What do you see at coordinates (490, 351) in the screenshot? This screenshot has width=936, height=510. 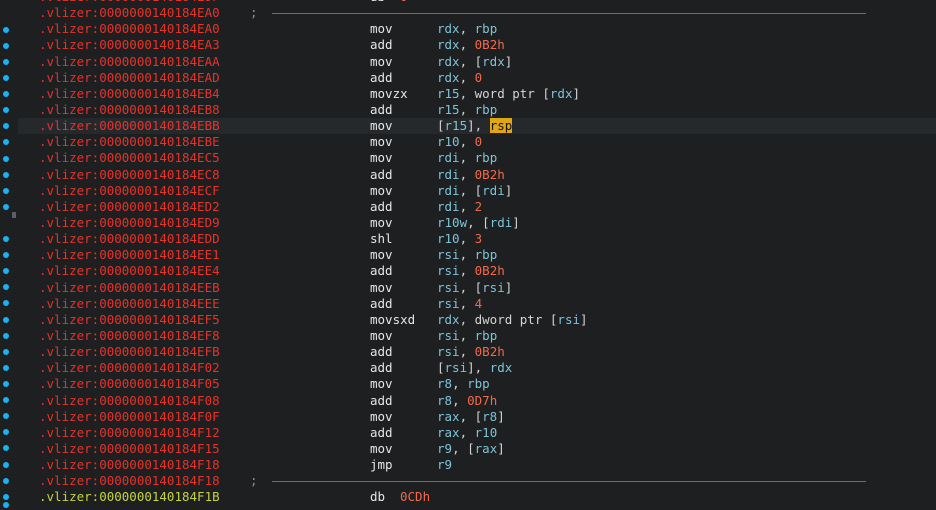 I see `immediate-operand: 0B2h` at bounding box center [490, 351].